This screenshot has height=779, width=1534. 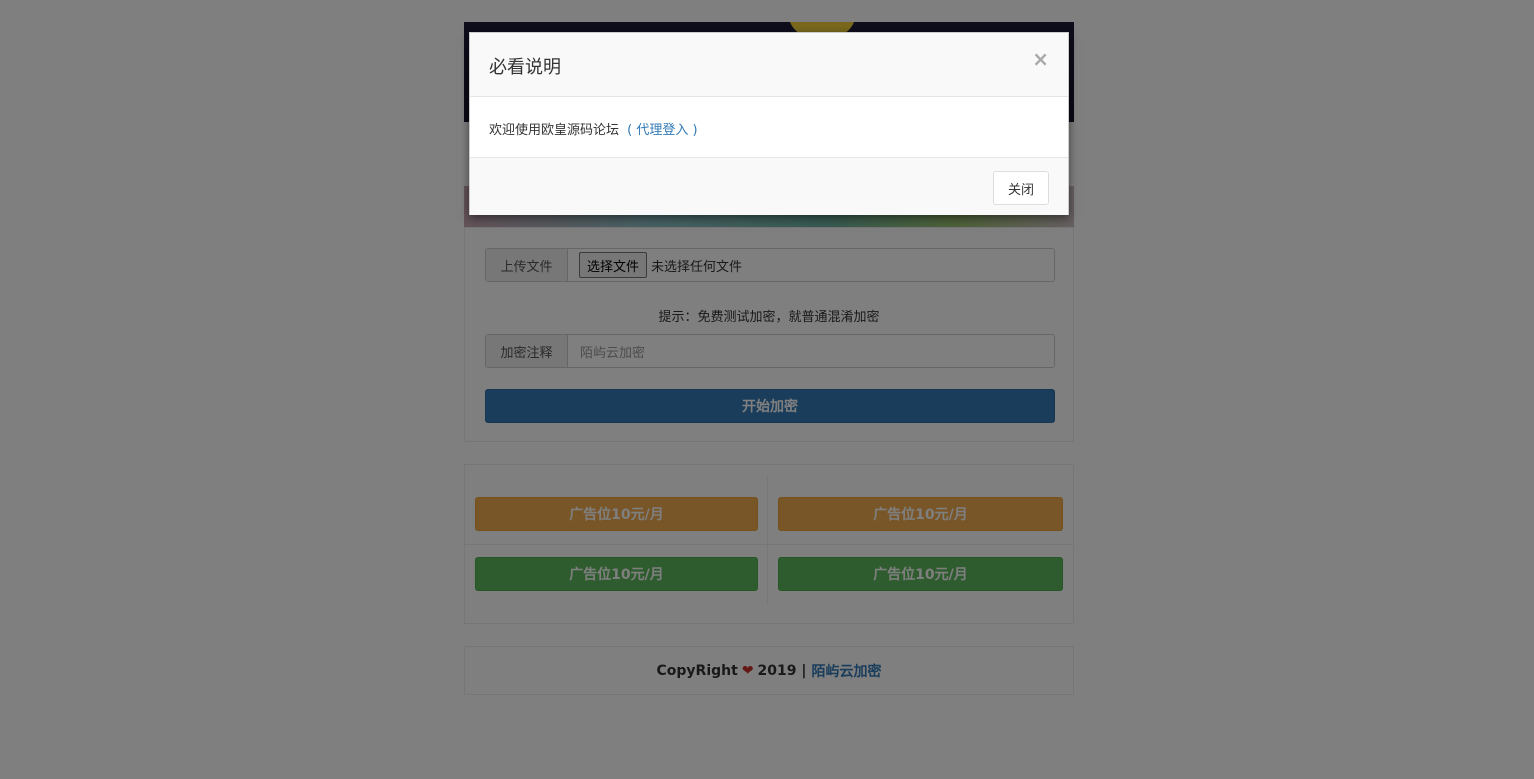 I want to click on modal-body: 欢迎使用欧皇源码论坛 ( 代理登入 ), so click(x=593, y=128).